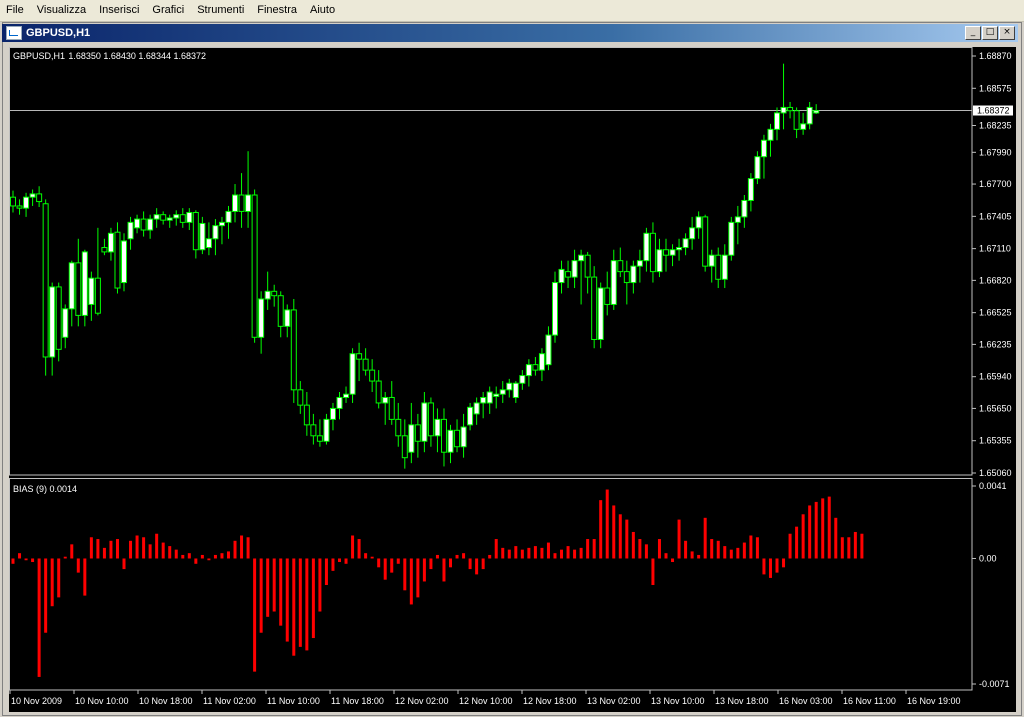 This screenshot has height=717, width=1024. Describe the element at coordinates (277, 10) in the screenshot. I see `menu-finestra: Finestra` at that location.